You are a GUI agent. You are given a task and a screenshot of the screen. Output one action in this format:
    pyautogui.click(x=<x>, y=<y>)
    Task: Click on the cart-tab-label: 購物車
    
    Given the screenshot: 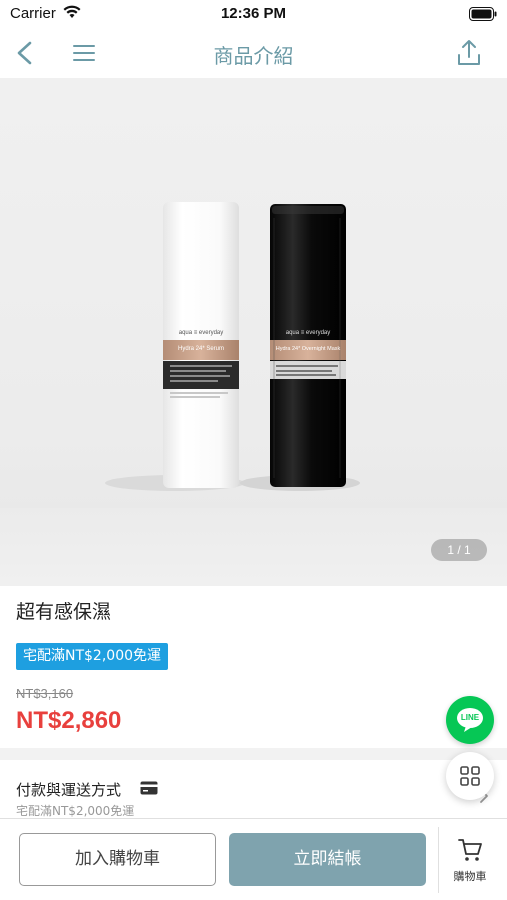 What is the action you would take?
    pyautogui.click(x=470, y=876)
    